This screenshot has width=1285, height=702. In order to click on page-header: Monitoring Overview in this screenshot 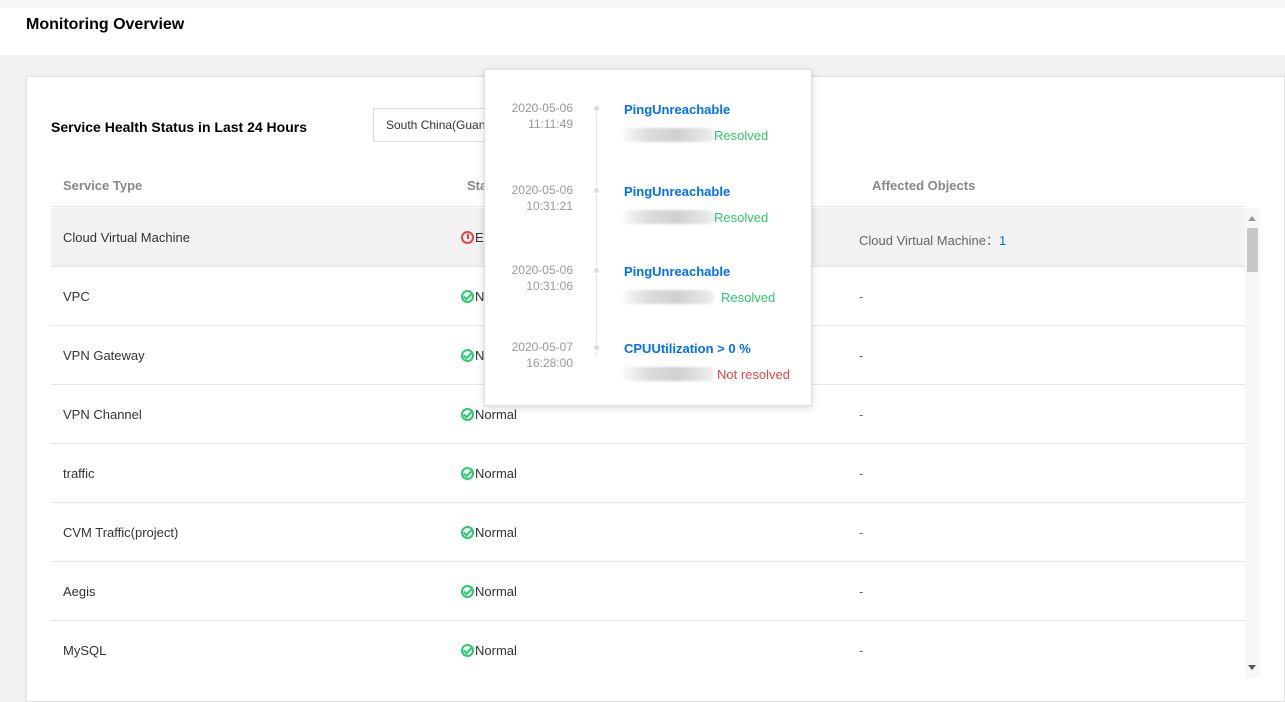, I will do `click(642, 27)`.